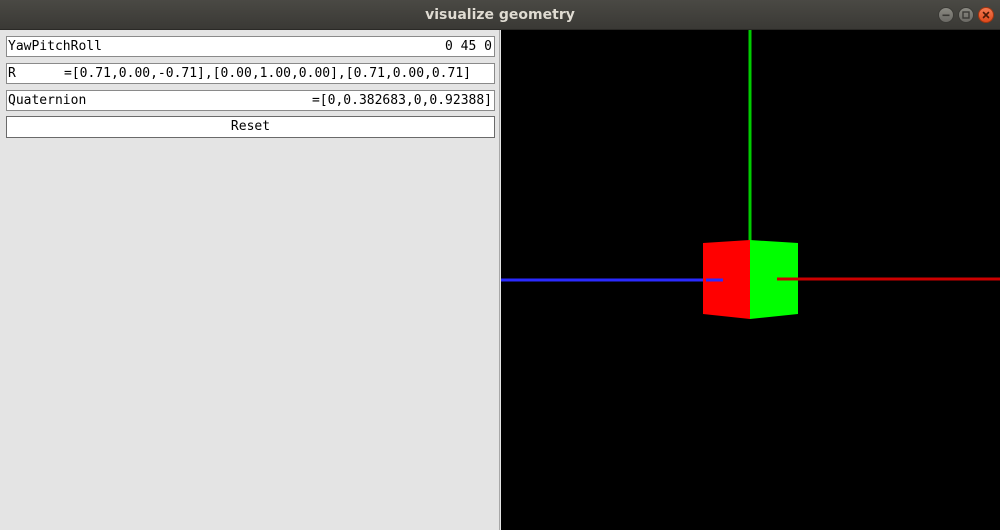 Image resolution: width=1000 pixels, height=530 pixels. I want to click on title-bar: visualize geometry, so click(500, 15).